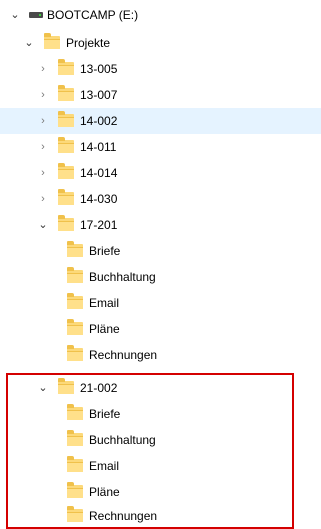 This screenshot has height=529, width=321. Describe the element at coordinates (160, 199) in the screenshot. I see `tree-item-folder: › 14-030` at that location.